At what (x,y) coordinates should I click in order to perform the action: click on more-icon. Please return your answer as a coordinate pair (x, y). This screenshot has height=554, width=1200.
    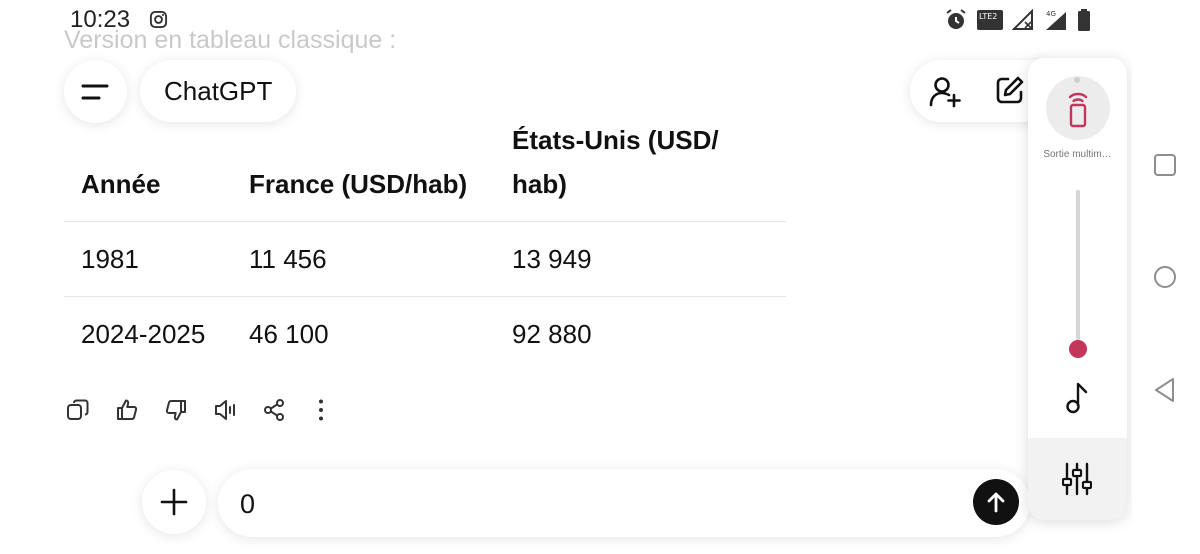
    Looking at the image, I should click on (321, 410).